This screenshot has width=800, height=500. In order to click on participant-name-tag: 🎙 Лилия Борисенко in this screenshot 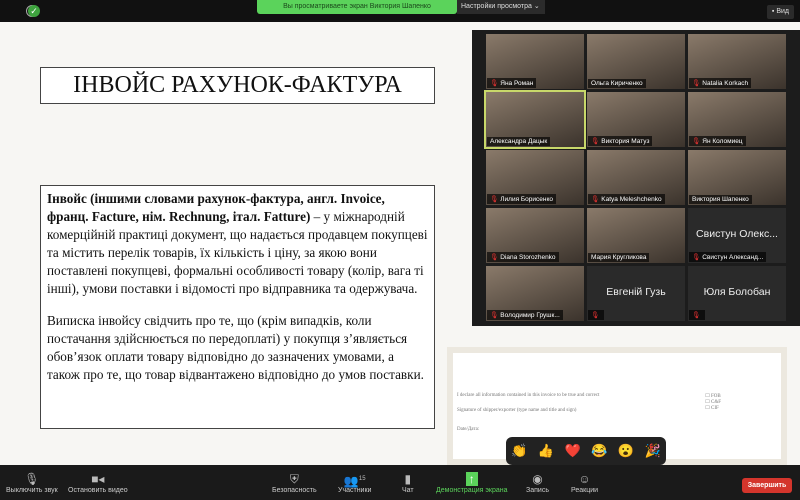, I will do `click(522, 199)`.